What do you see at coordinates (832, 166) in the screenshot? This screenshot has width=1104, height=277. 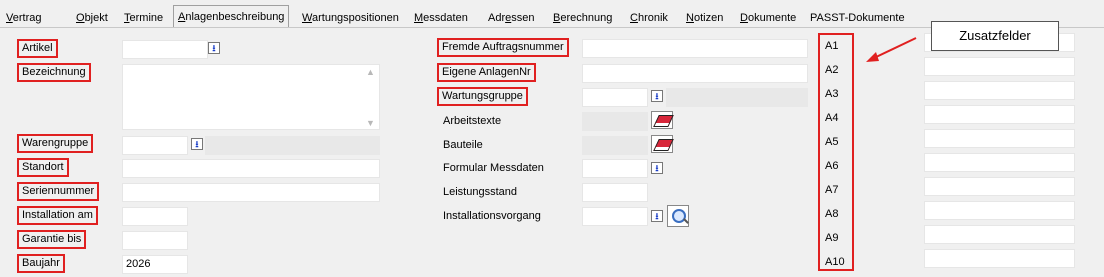 I see `a6-label: A6` at bounding box center [832, 166].